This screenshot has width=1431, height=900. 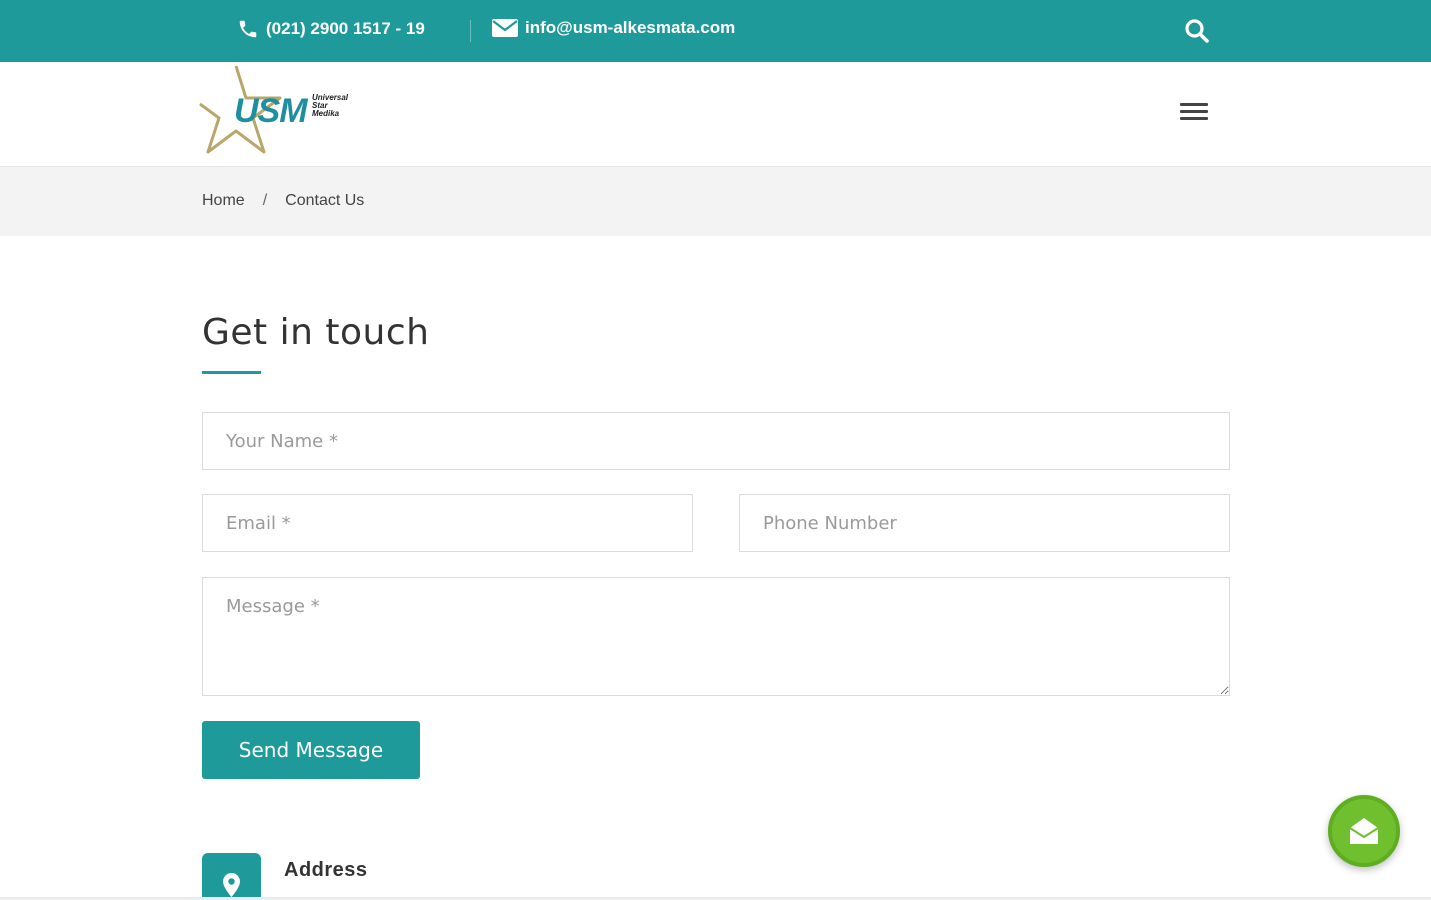 I want to click on envelope-icon, so click(x=505, y=28).